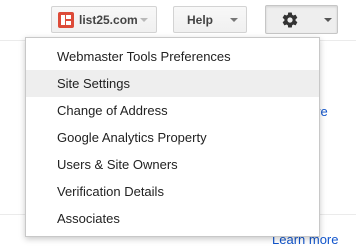 This screenshot has width=356, height=249. What do you see at coordinates (172, 83) in the screenshot?
I see `menu-item-site-settings: Site Settings` at bounding box center [172, 83].